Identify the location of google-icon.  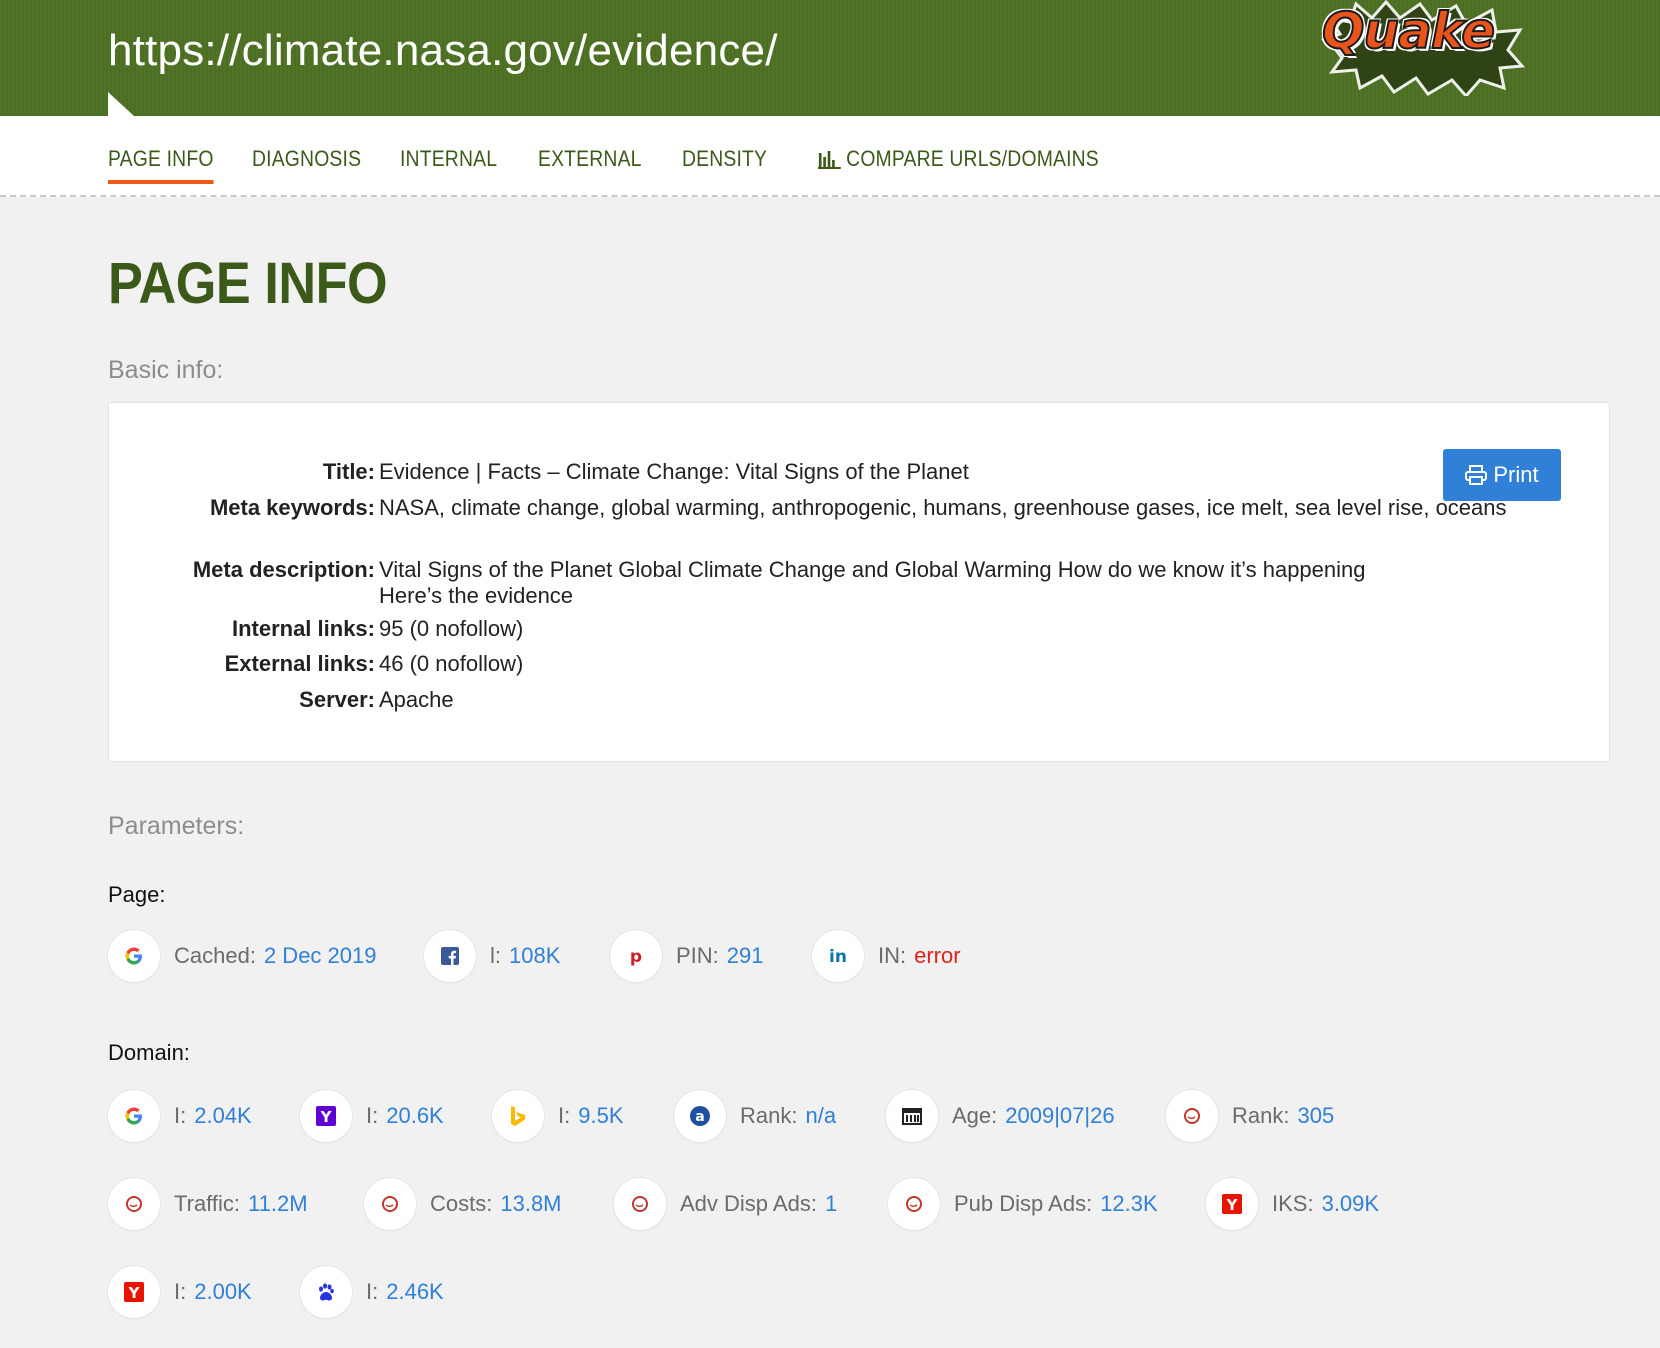
(134, 1116).